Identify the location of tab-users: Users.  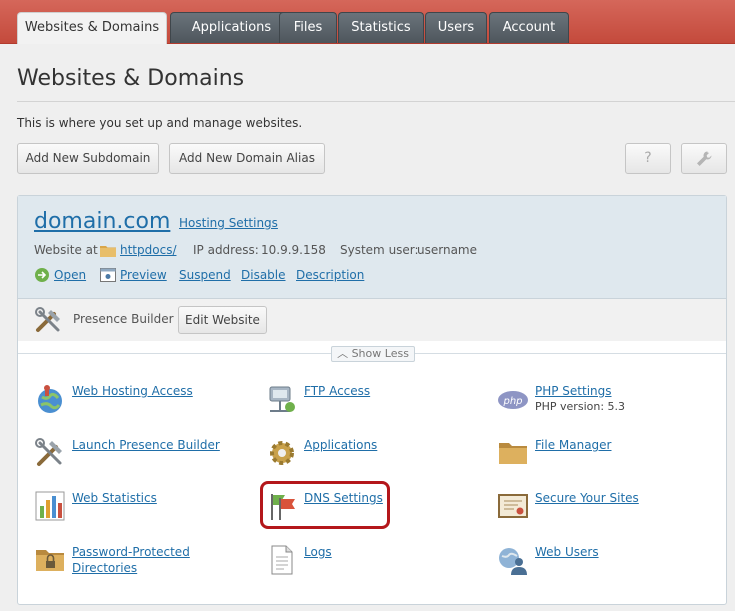
(456, 27).